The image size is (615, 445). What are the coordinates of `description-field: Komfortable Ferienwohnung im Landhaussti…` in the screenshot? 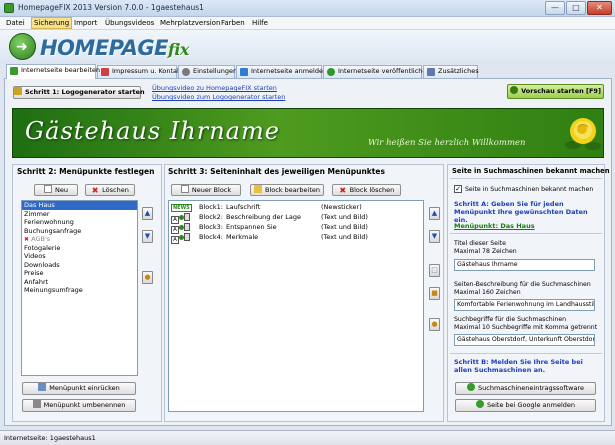 It's located at (524, 305).